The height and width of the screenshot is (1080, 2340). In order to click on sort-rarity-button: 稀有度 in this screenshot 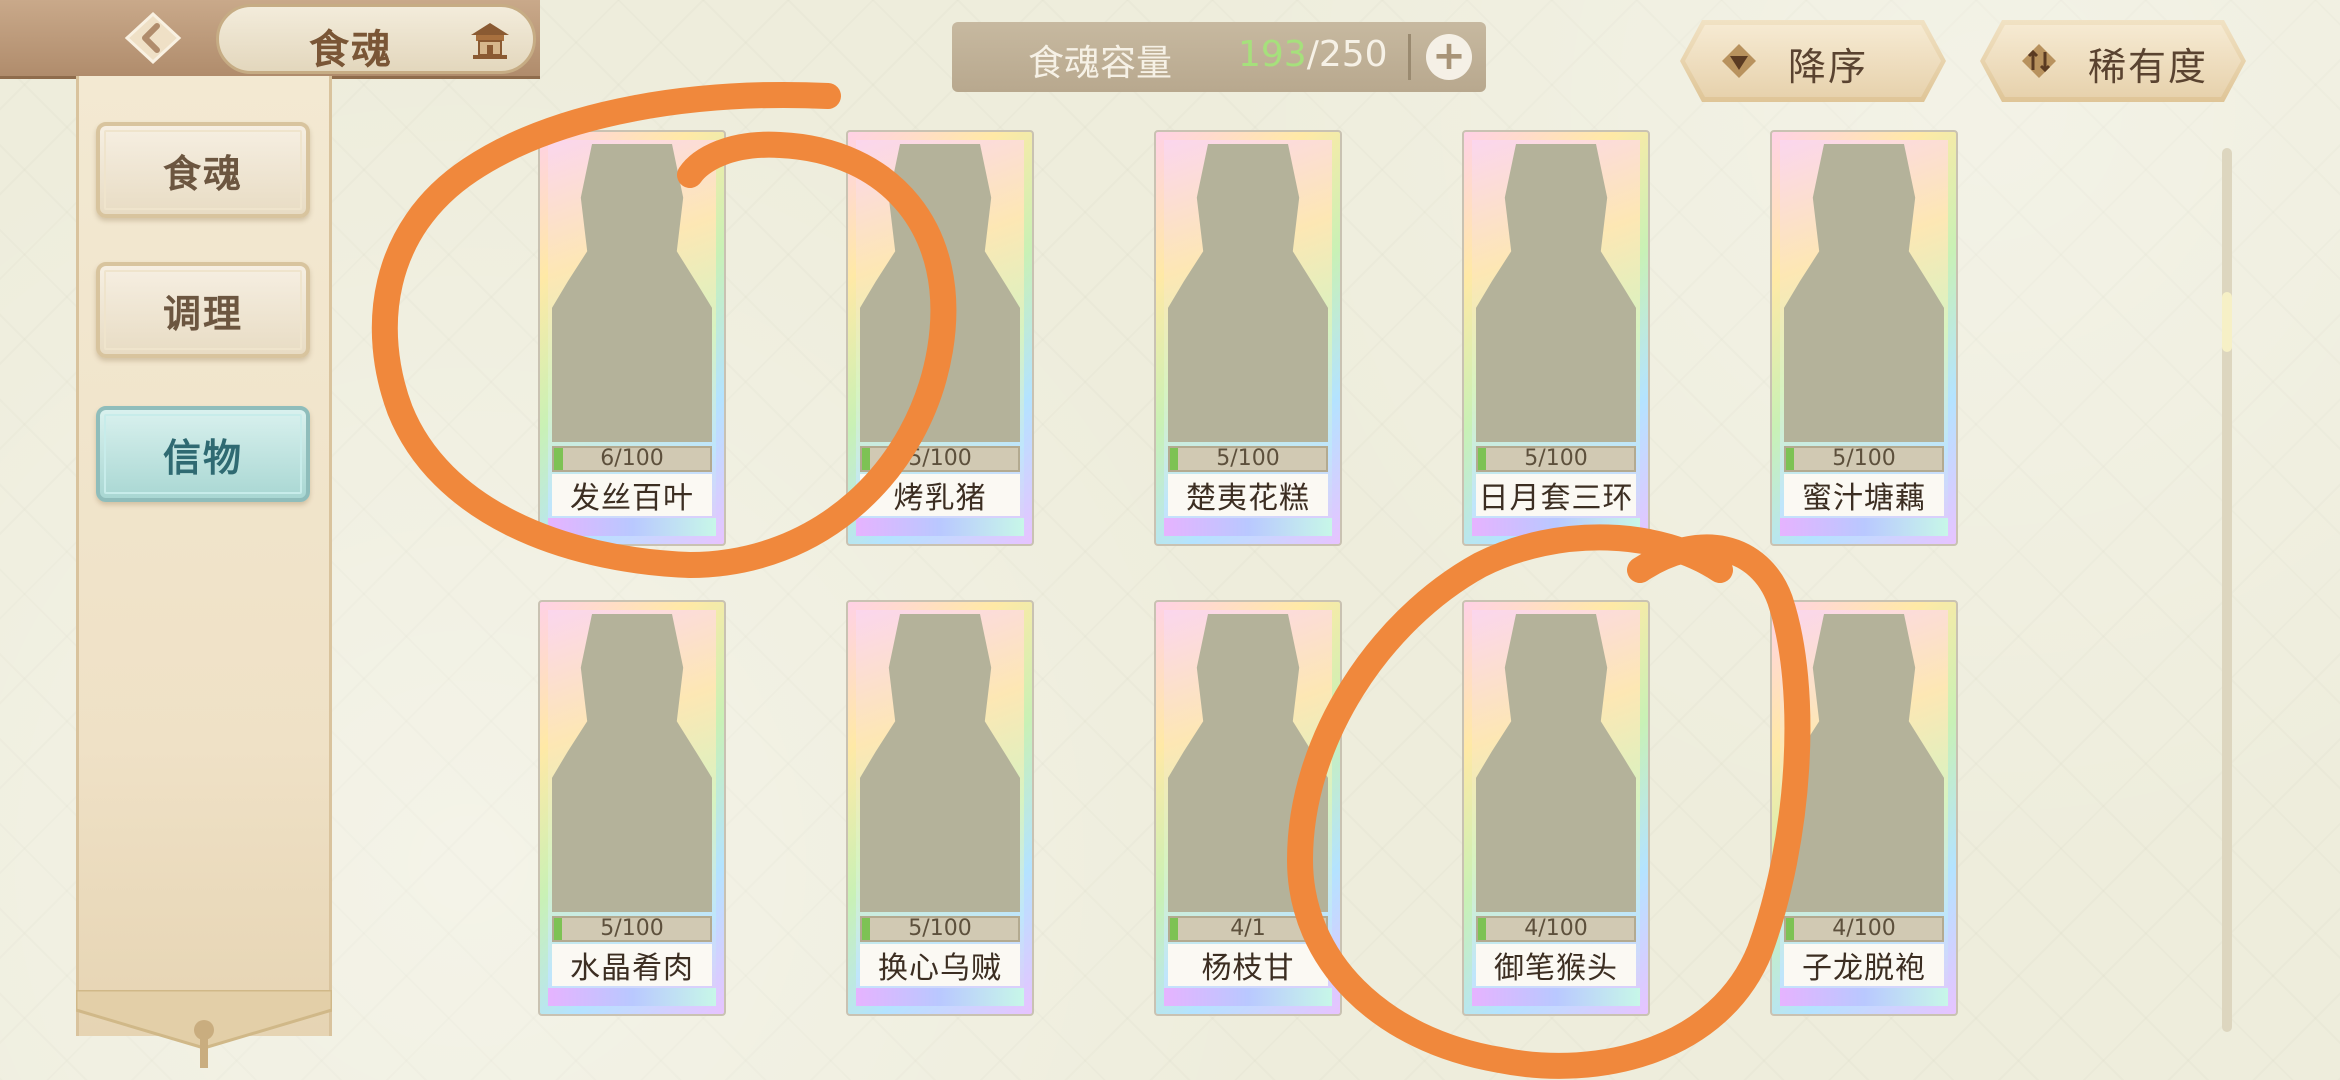, I will do `click(2113, 61)`.